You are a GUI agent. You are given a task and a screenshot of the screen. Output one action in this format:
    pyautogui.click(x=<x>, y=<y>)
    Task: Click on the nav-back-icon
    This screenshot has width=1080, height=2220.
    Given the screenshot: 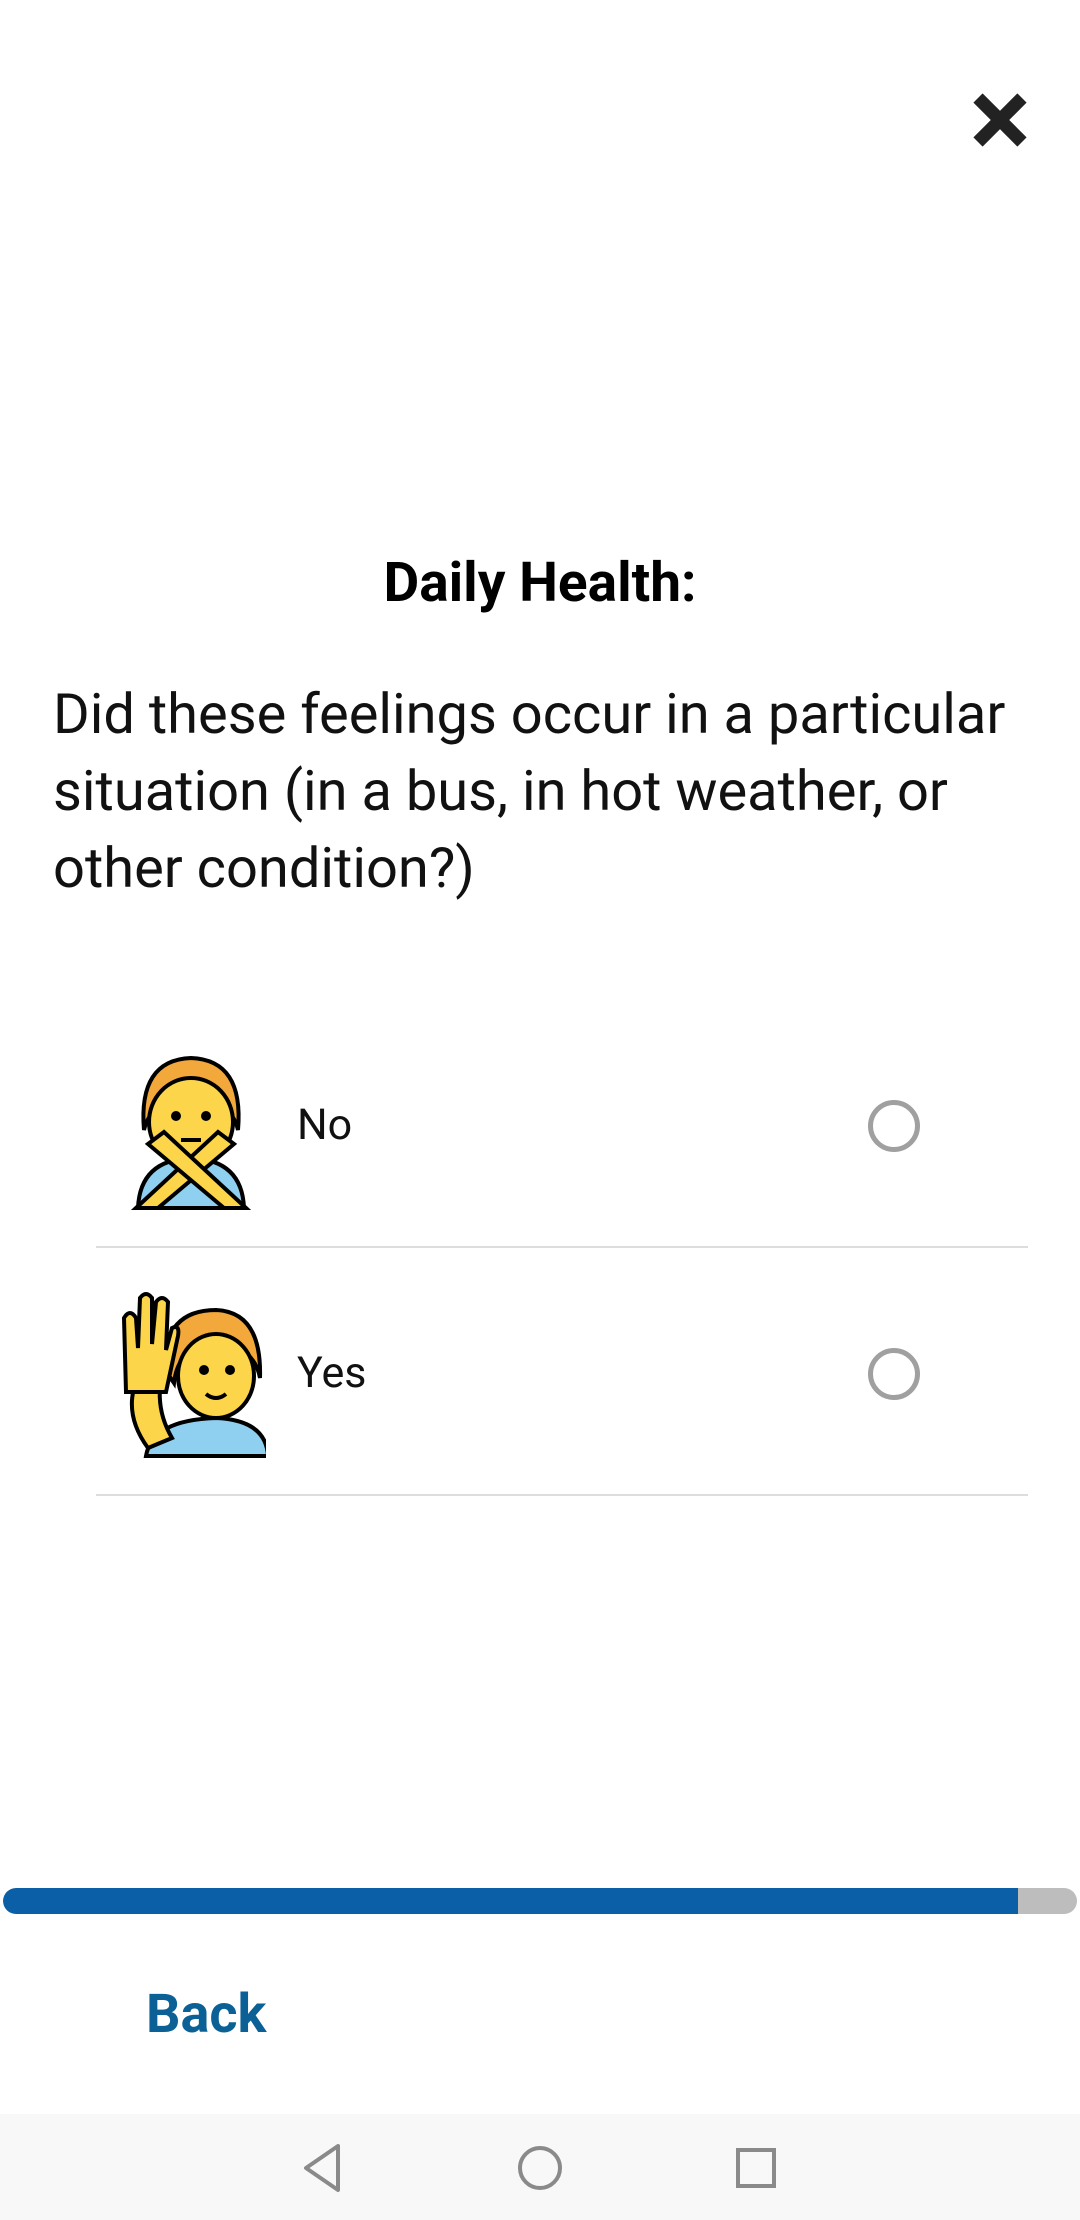 What is the action you would take?
    pyautogui.click(x=324, y=2168)
    